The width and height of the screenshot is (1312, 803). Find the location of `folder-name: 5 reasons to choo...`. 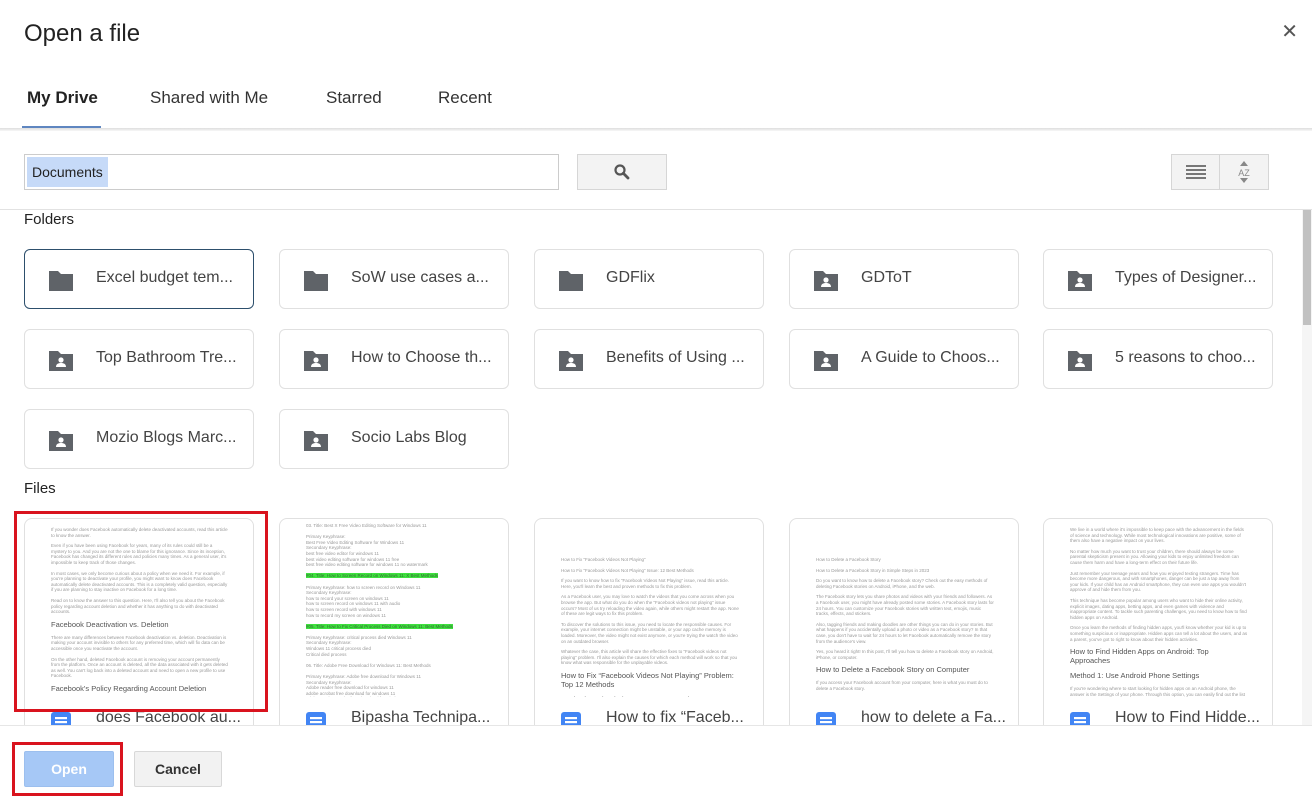

folder-name: 5 reasons to choo... is located at coordinates (1185, 357).